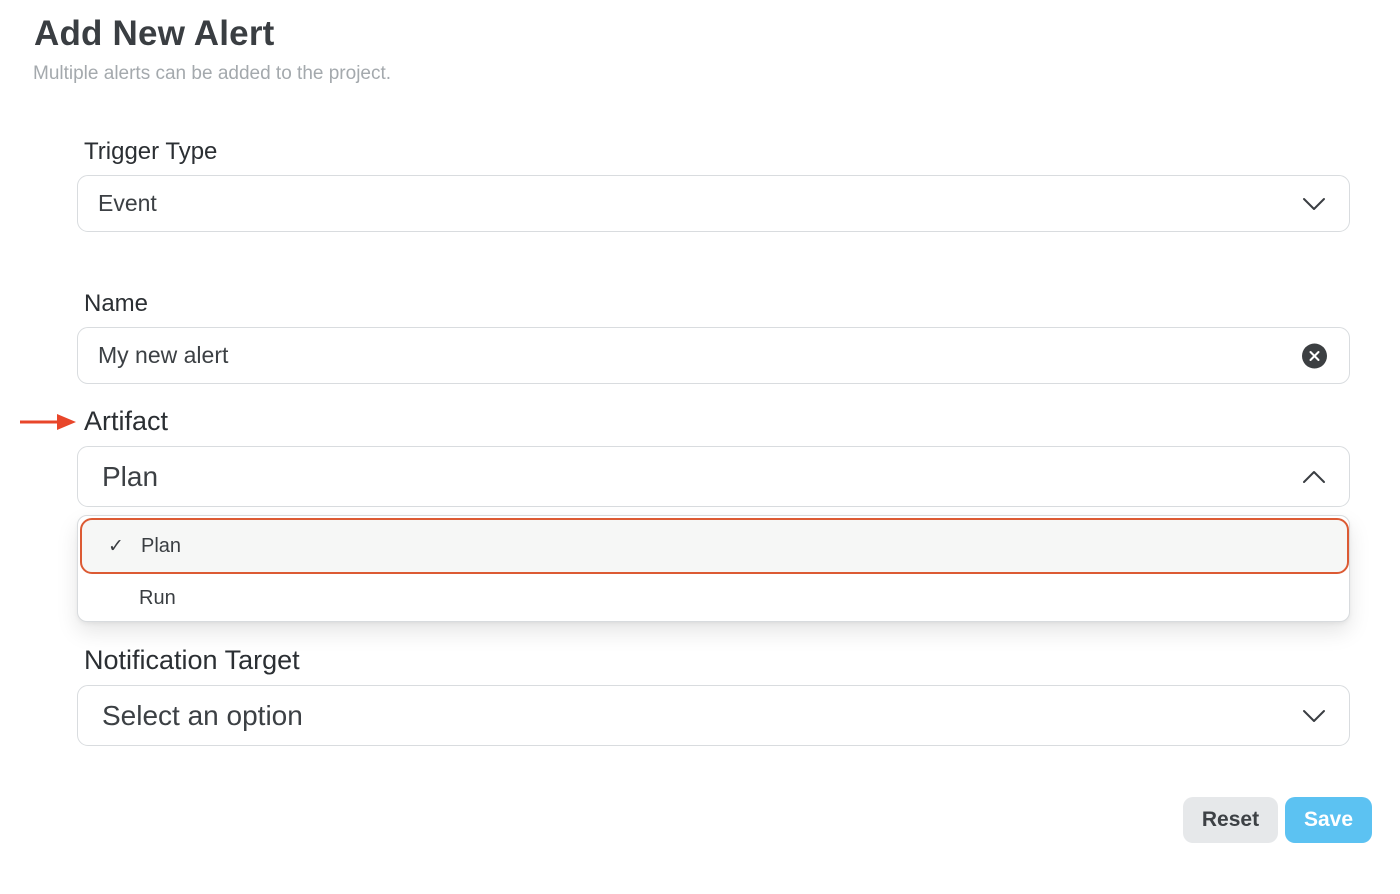 This screenshot has height=894, width=1400. Describe the element at coordinates (151, 151) in the screenshot. I see `trigger-type-label: Trigger Type` at that location.